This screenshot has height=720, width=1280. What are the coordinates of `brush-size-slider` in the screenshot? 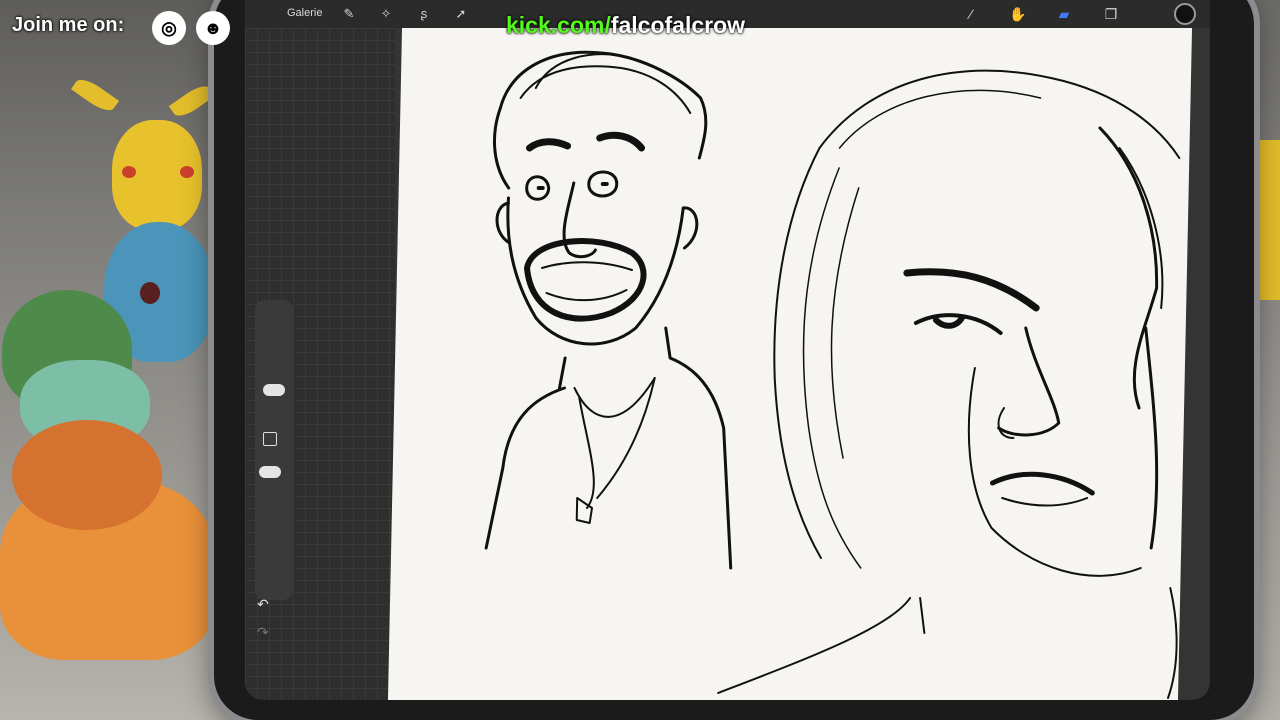 It's located at (274, 390).